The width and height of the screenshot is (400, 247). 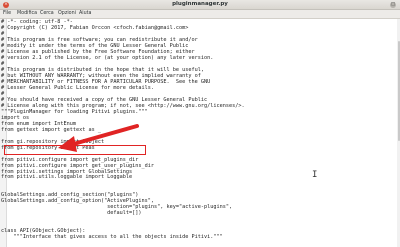 I want to click on menu-help: Aiuta, so click(x=85, y=13).